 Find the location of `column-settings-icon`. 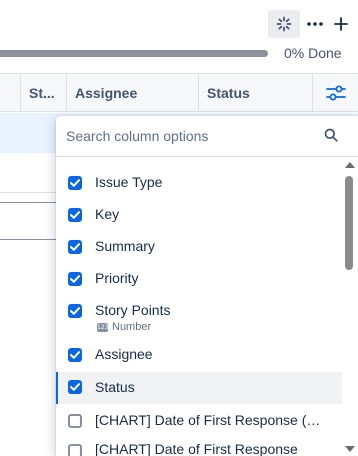

column-settings-icon is located at coordinates (335, 92).